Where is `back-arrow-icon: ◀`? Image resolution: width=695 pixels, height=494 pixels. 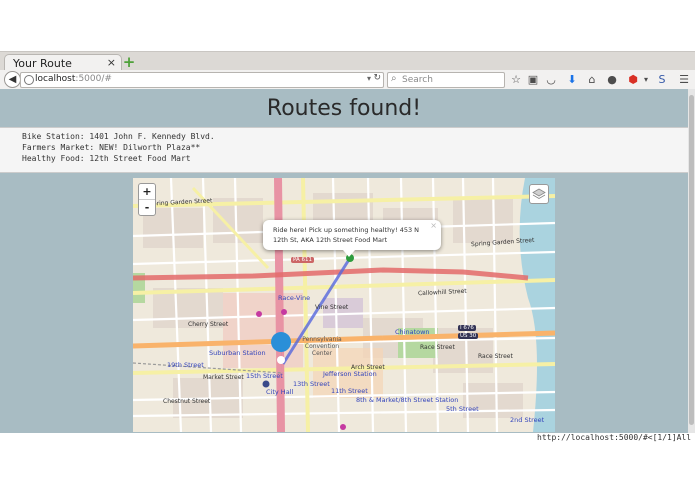 back-arrow-icon: ◀ is located at coordinates (12, 79).